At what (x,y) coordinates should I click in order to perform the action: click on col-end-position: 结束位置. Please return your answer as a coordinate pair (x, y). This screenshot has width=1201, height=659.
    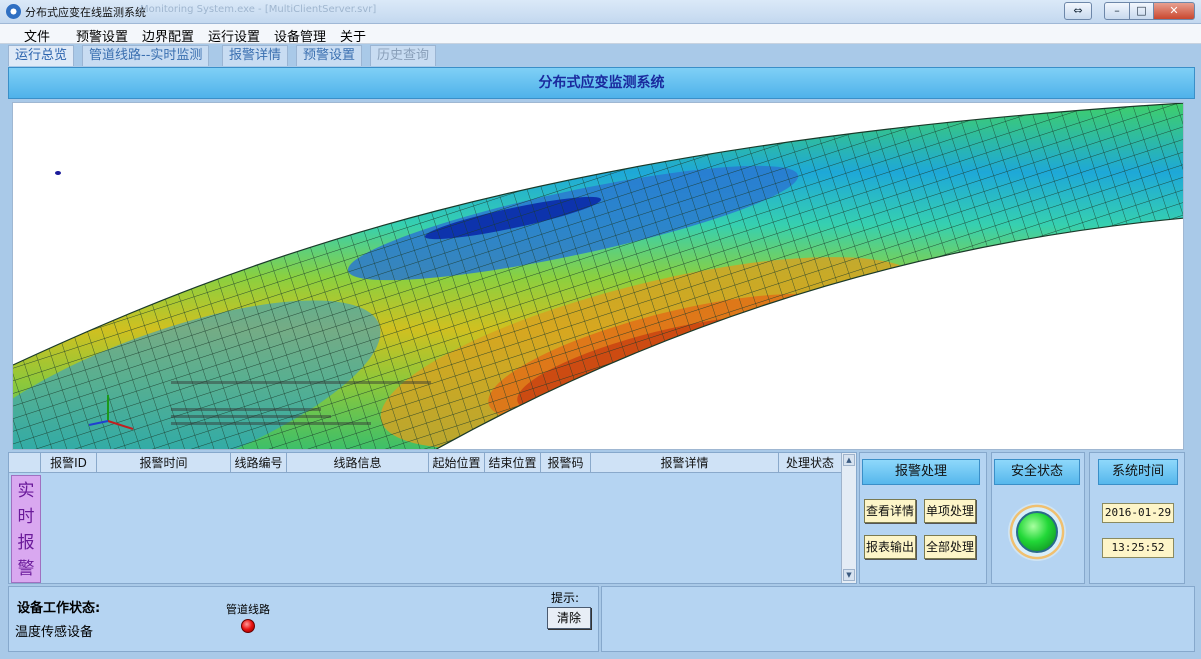
    Looking at the image, I should click on (513, 463).